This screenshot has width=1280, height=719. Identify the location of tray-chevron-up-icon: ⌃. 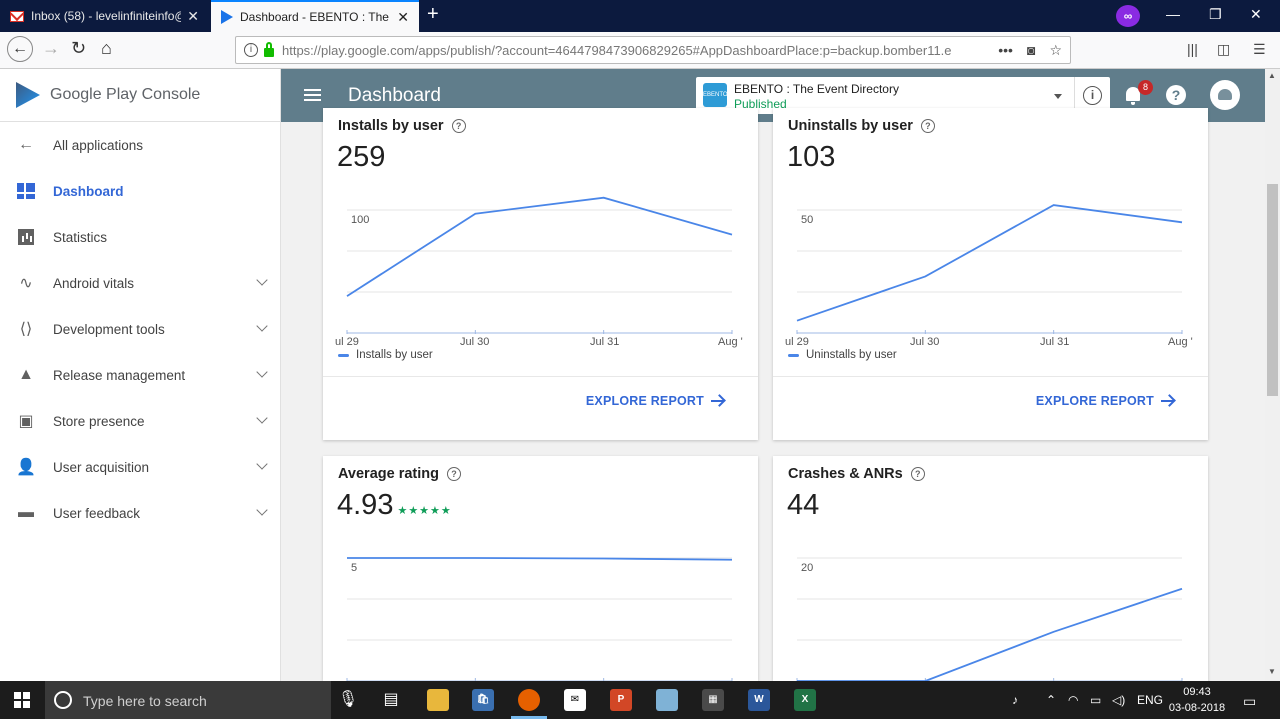
(1051, 700).